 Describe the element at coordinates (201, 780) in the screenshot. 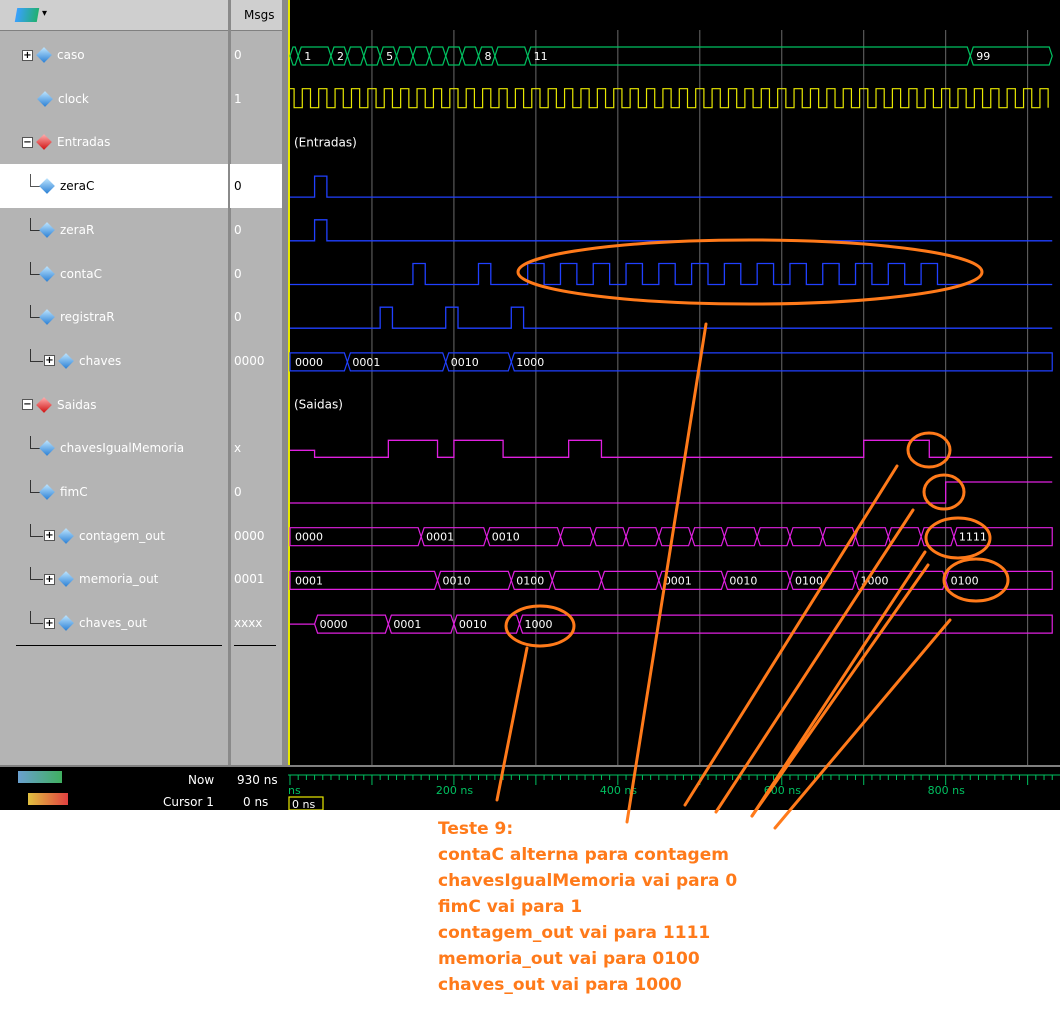

I see `now-label: Now` at that location.